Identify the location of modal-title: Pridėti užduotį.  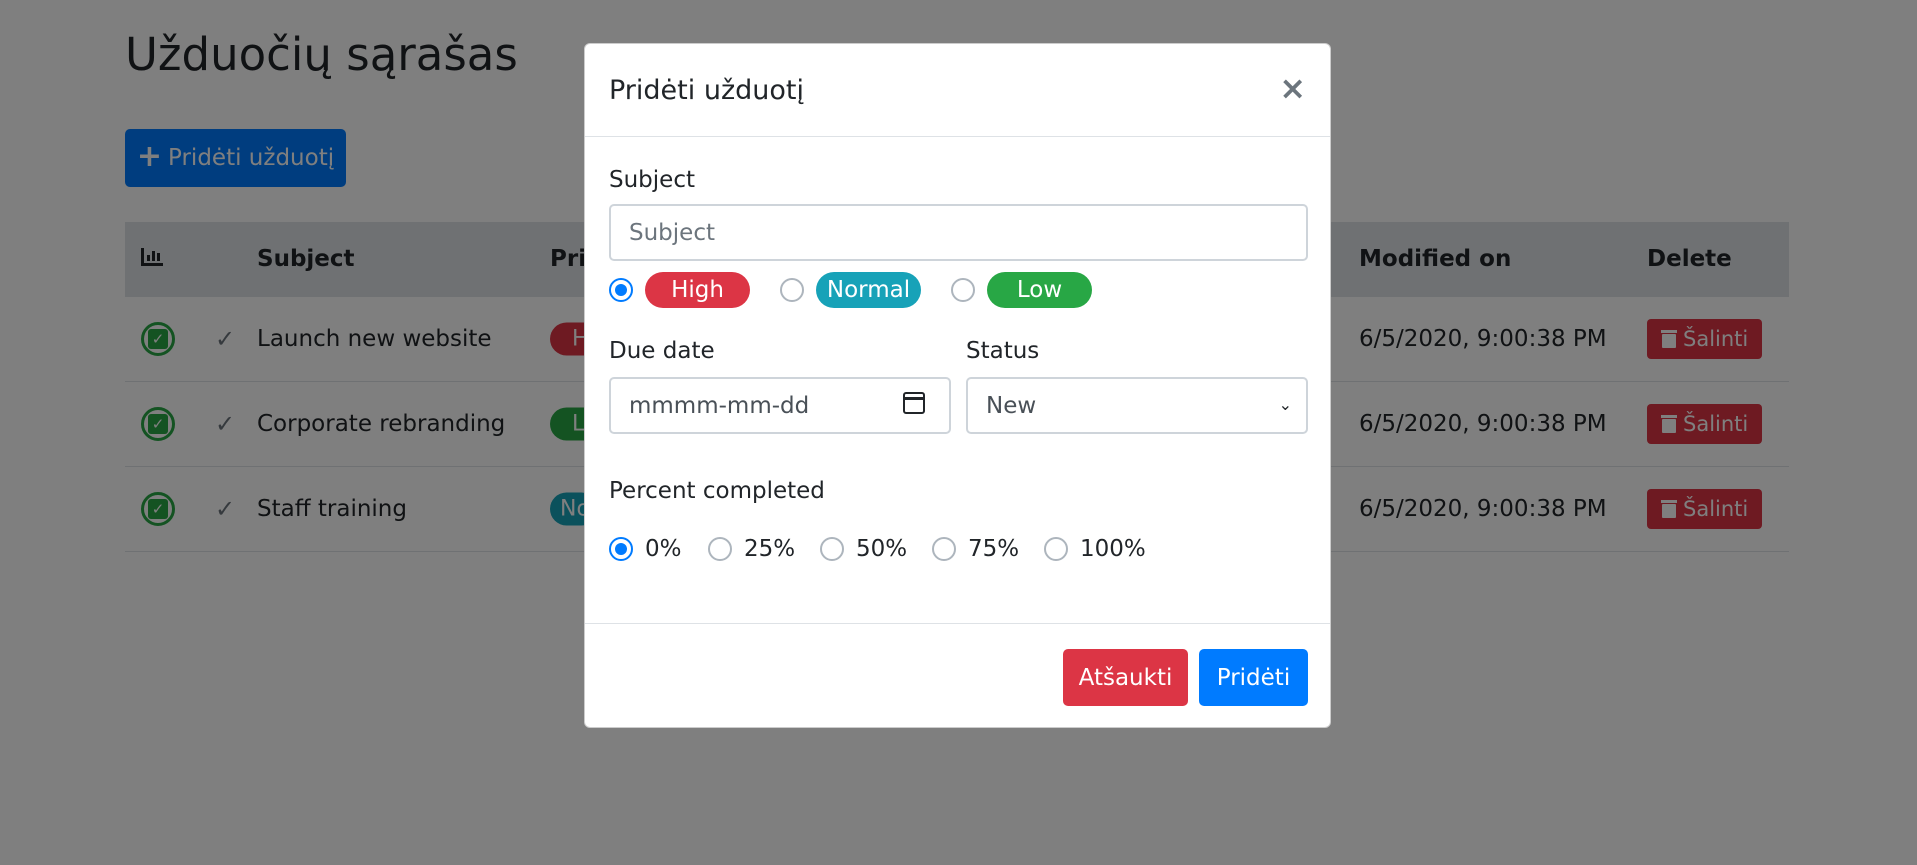
(706, 90).